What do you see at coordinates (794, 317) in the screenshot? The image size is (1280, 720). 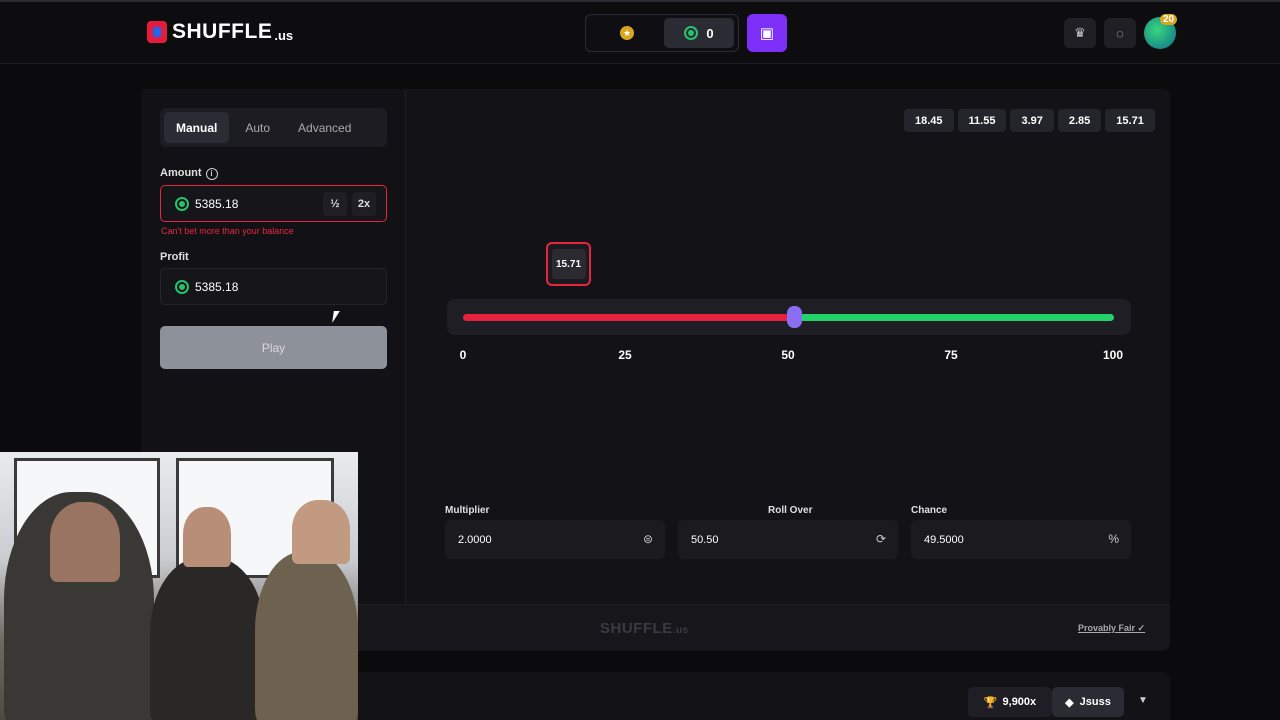 I see `slider-handle` at bounding box center [794, 317].